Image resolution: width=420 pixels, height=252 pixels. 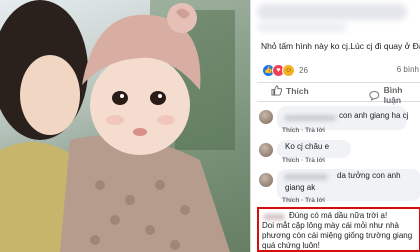 What do you see at coordinates (338, 93) in the screenshot?
I see `action-bar: Thích Bình luận` at bounding box center [338, 93].